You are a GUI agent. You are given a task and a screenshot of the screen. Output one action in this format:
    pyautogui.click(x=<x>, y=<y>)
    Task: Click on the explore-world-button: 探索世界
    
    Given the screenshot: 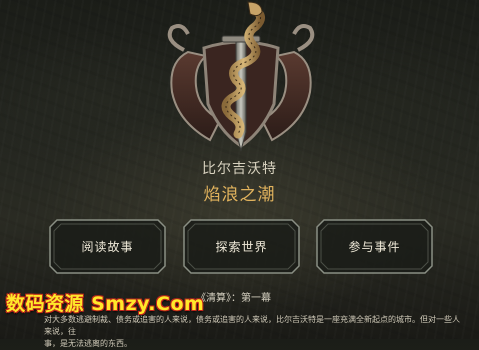 What is the action you would take?
    pyautogui.click(x=241, y=246)
    